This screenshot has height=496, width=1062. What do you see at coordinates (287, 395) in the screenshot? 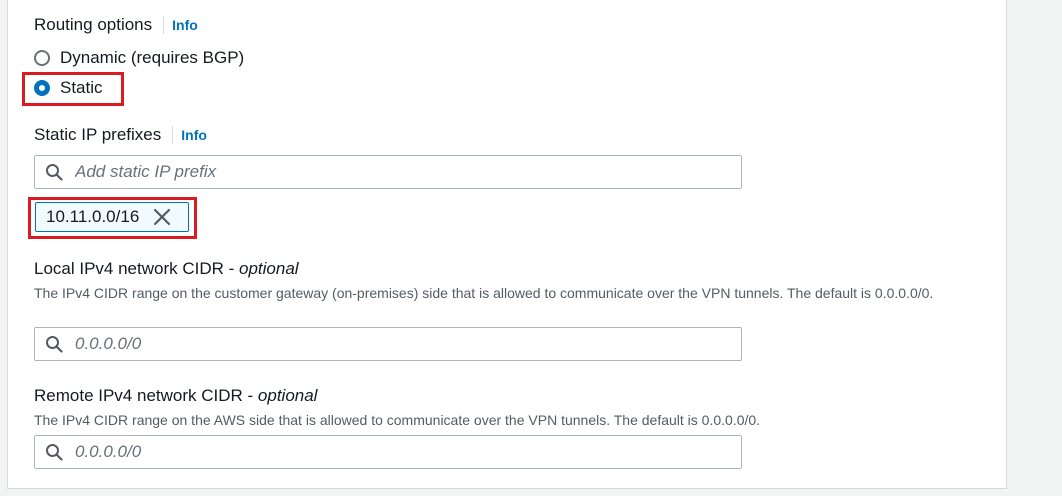
I see `remote-cidr-optional: optional` at bounding box center [287, 395].